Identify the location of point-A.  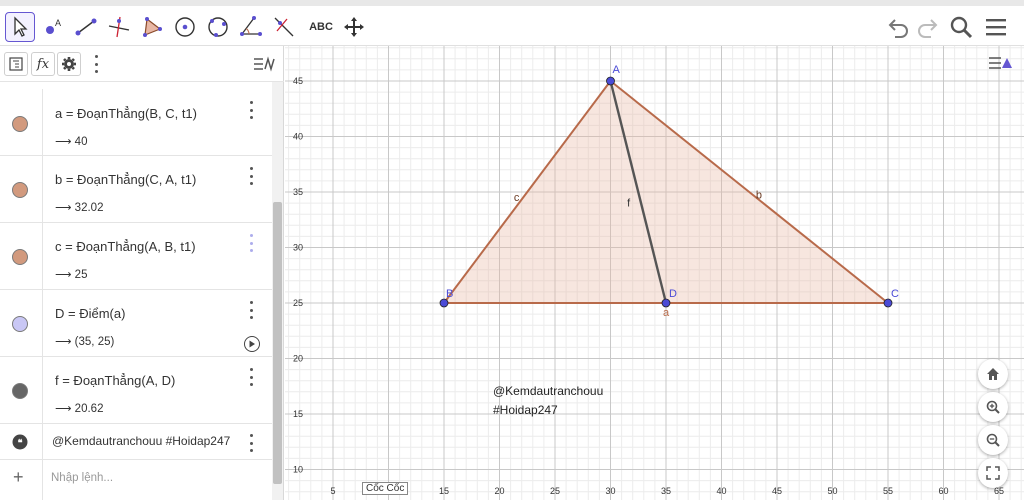
(610, 81).